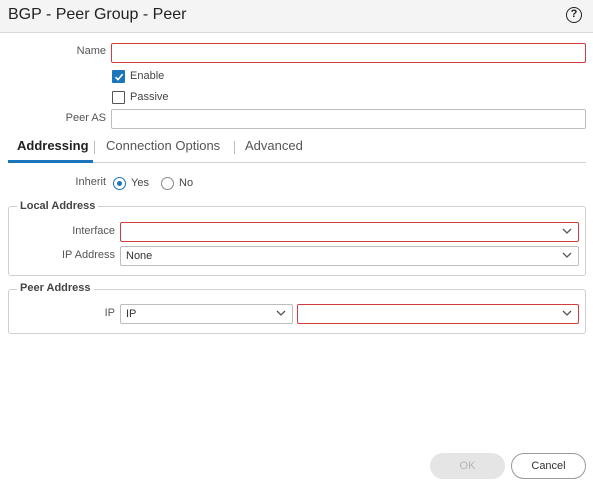 This screenshot has width=593, height=491. I want to click on tab-advanced: Advanced, so click(274, 145).